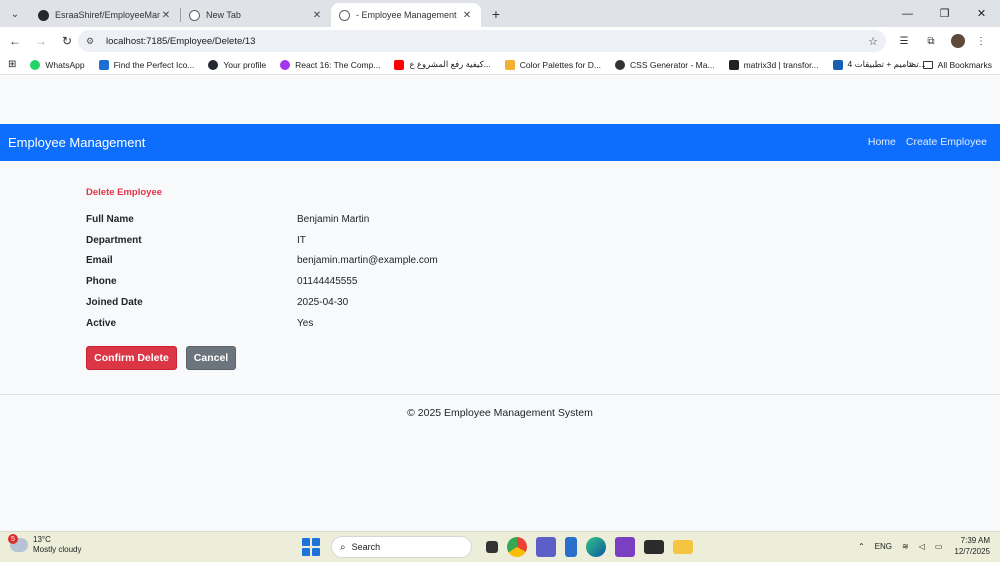  Describe the element at coordinates (620, 64) in the screenshot. I see `css-generator-icon` at that location.